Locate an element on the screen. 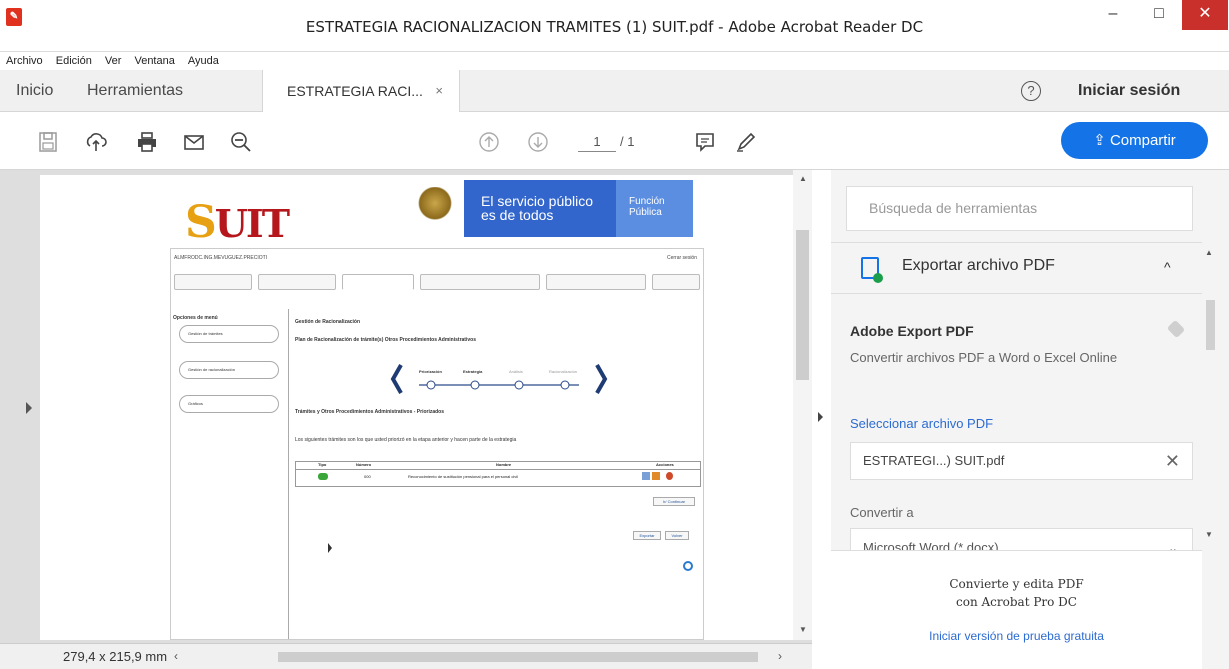  scroll-down-icon: ▼ is located at coordinates (803, 629).